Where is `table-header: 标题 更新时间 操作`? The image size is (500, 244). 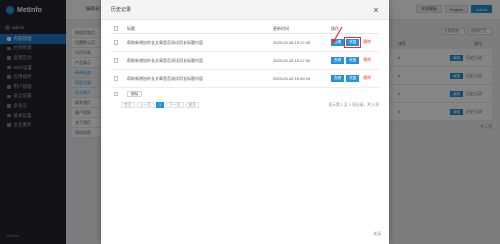 table-header: 标题 更新时间 操作 is located at coordinates (245, 29).